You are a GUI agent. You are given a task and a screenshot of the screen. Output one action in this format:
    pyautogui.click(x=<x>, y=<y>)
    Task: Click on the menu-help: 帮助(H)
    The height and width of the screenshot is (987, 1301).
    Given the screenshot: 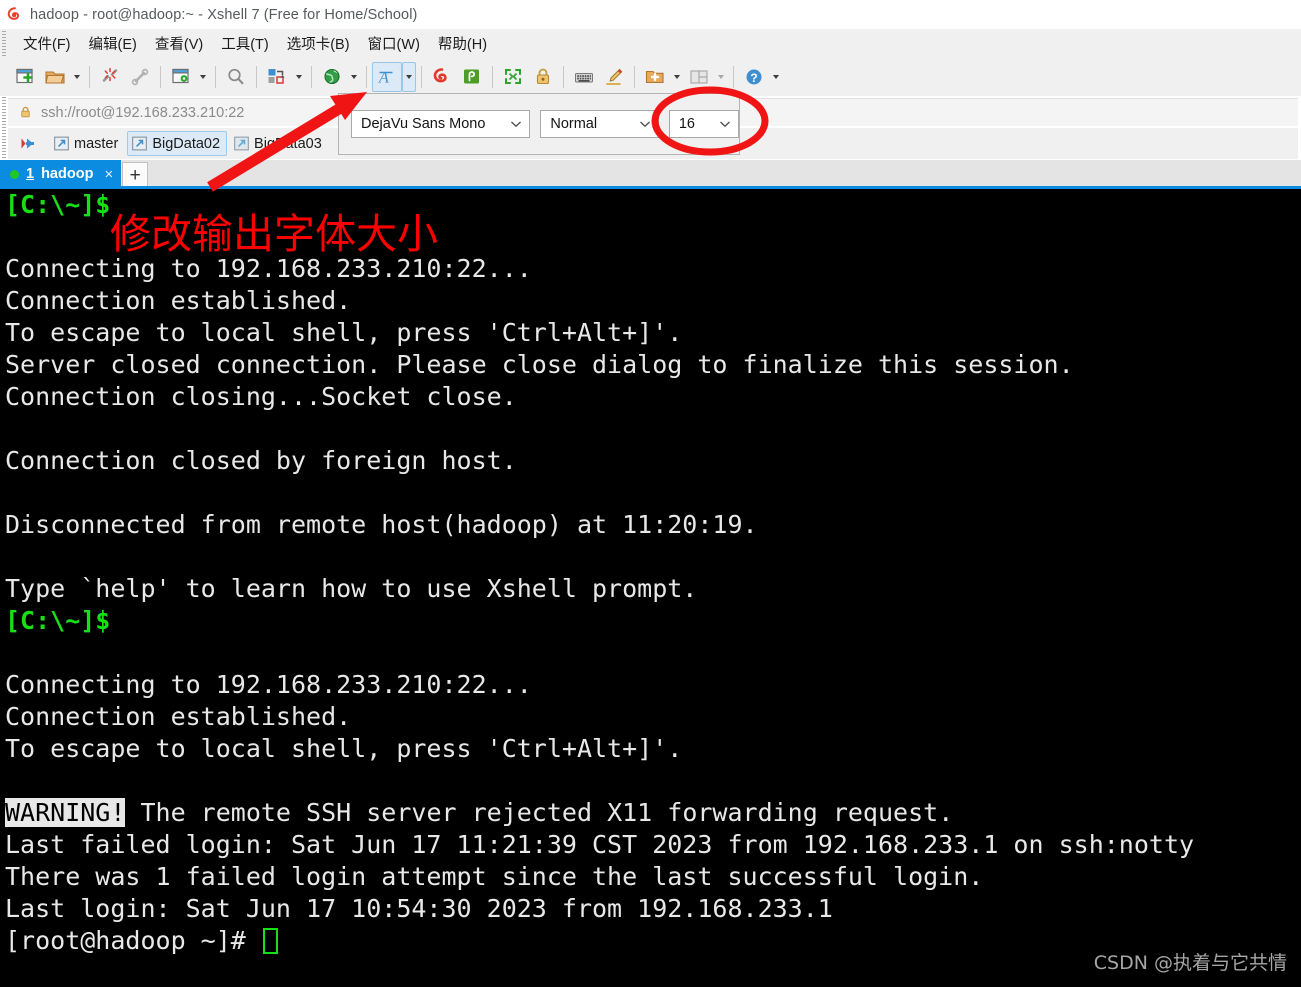 What is the action you would take?
    pyautogui.click(x=462, y=43)
    